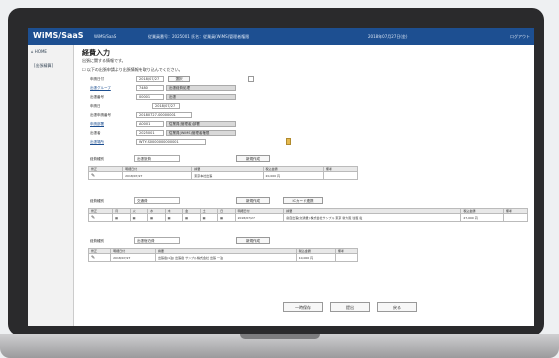 Image resolution: width=559 pixels, height=358 pixels. I want to click on form-row: 申請日付 2018/07/27 選択, so click(240, 79).